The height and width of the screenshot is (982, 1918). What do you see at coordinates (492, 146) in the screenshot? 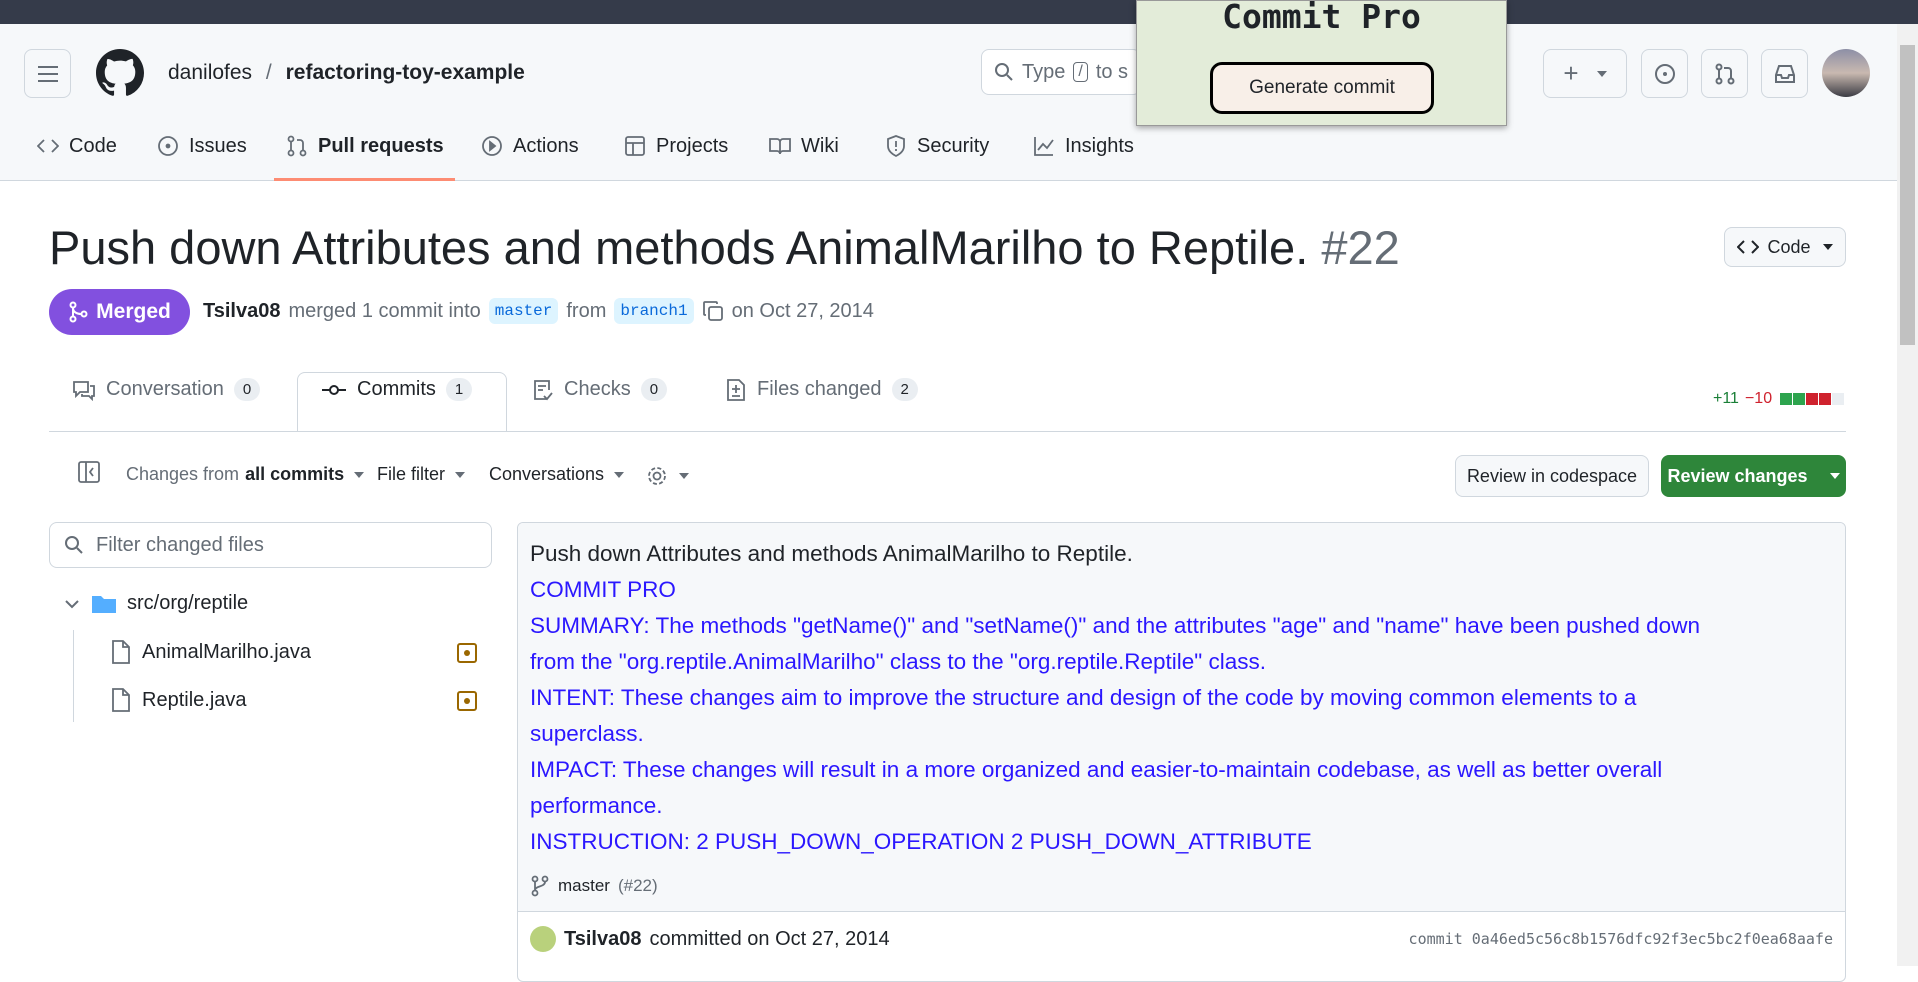
I see `play-icon` at bounding box center [492, 146].